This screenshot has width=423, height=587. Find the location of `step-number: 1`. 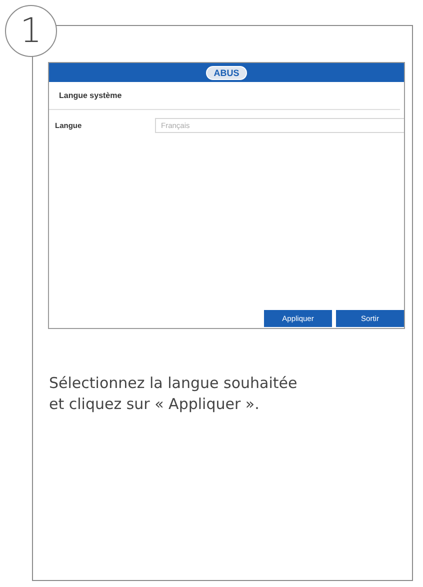

step-number: 1 is located at coordinates (31, 31).